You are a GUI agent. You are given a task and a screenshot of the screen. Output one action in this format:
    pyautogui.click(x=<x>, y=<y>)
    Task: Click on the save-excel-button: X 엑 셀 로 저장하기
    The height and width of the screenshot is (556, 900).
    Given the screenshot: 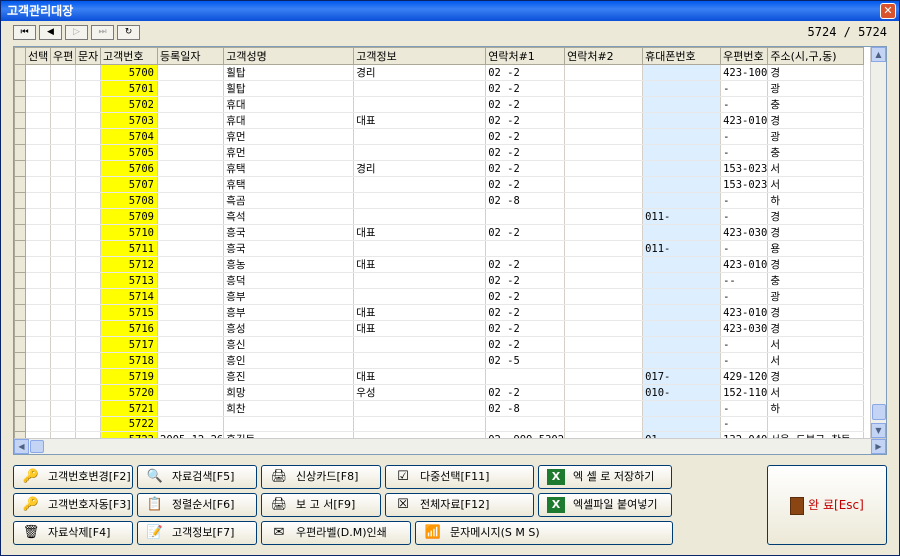 What is the action you would take?
    pyautogui.click(x=605, y=477)
    